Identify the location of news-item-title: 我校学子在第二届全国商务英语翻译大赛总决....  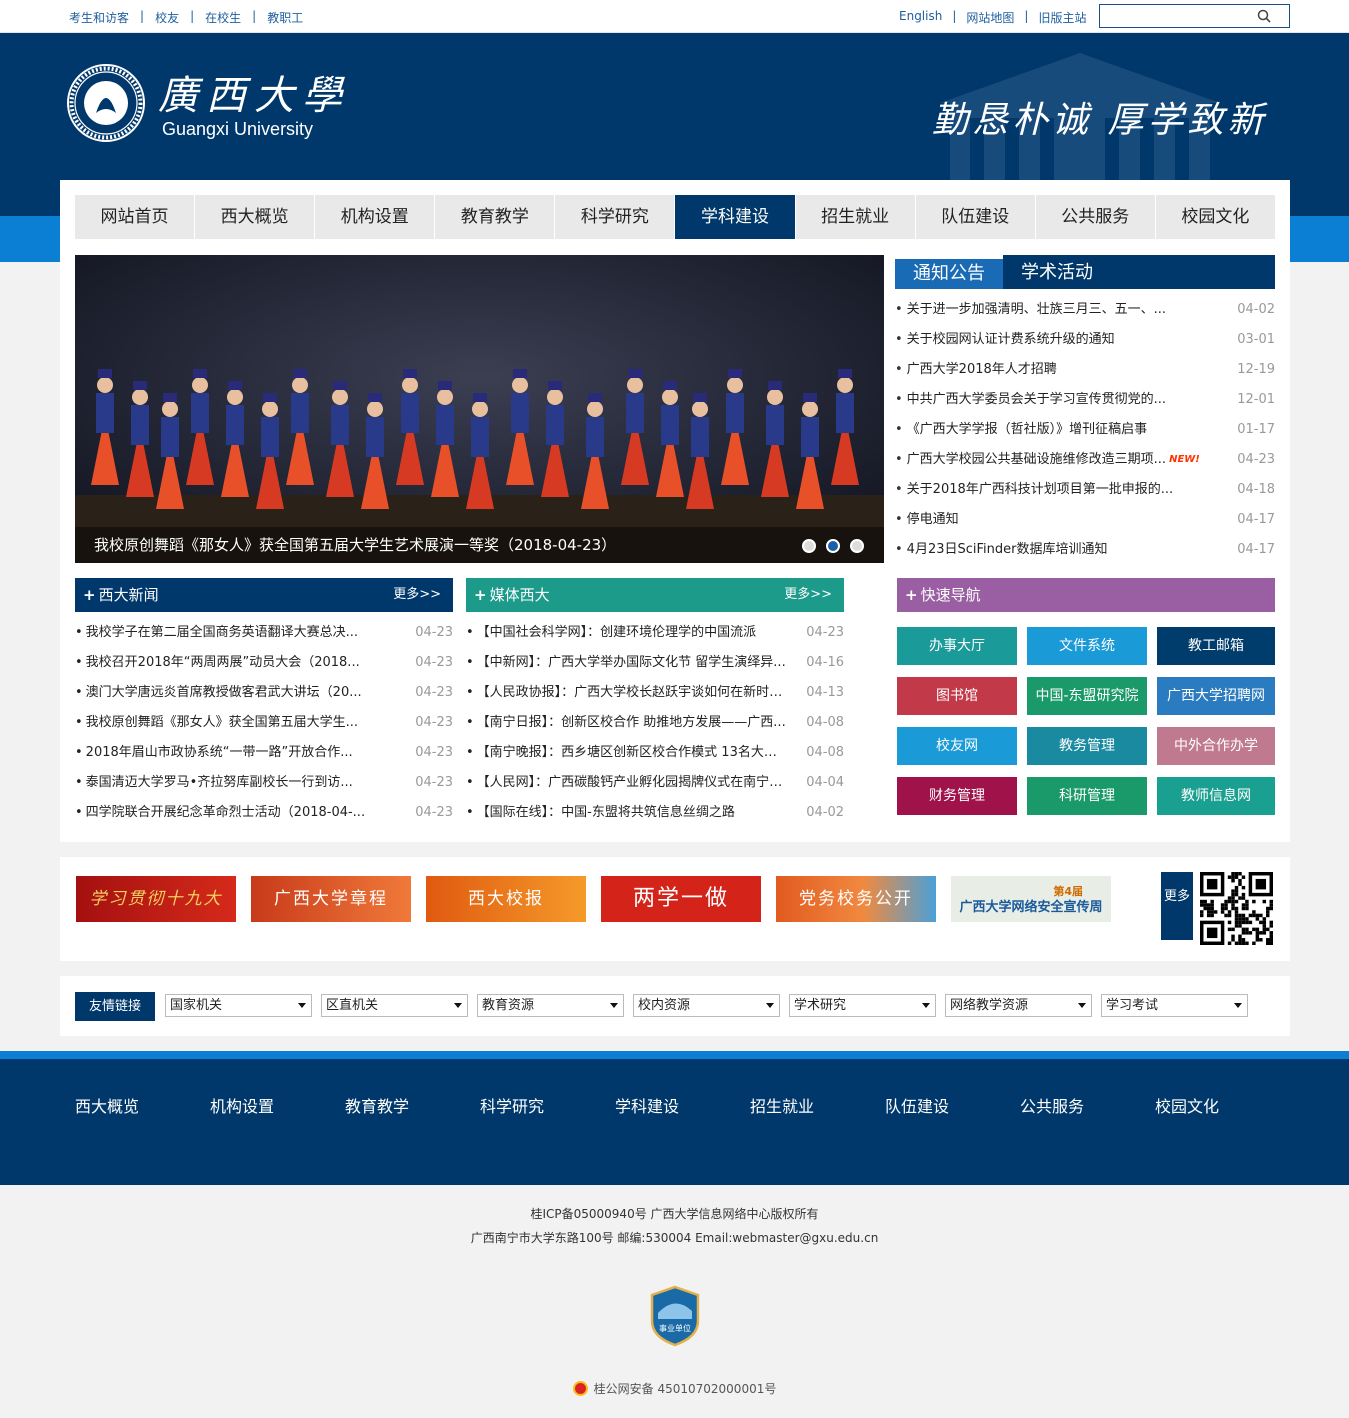
(216, 633).